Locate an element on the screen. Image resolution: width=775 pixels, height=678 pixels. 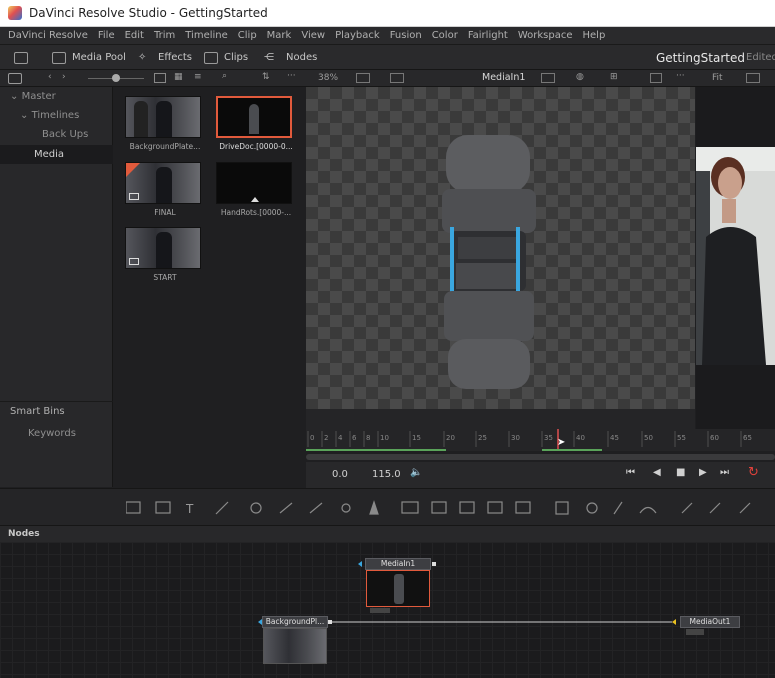
viewer-right is located at coordinates (735, 258).